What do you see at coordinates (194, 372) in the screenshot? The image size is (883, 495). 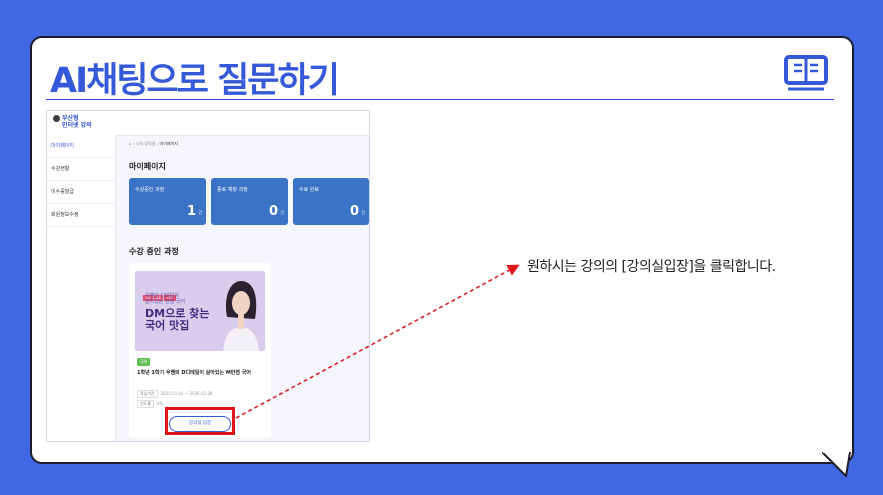 I see `course-name: 1학년 1학기 우쌤의 D디테일이 살아있는 M만점 국어` at bounding box center [194, 372].